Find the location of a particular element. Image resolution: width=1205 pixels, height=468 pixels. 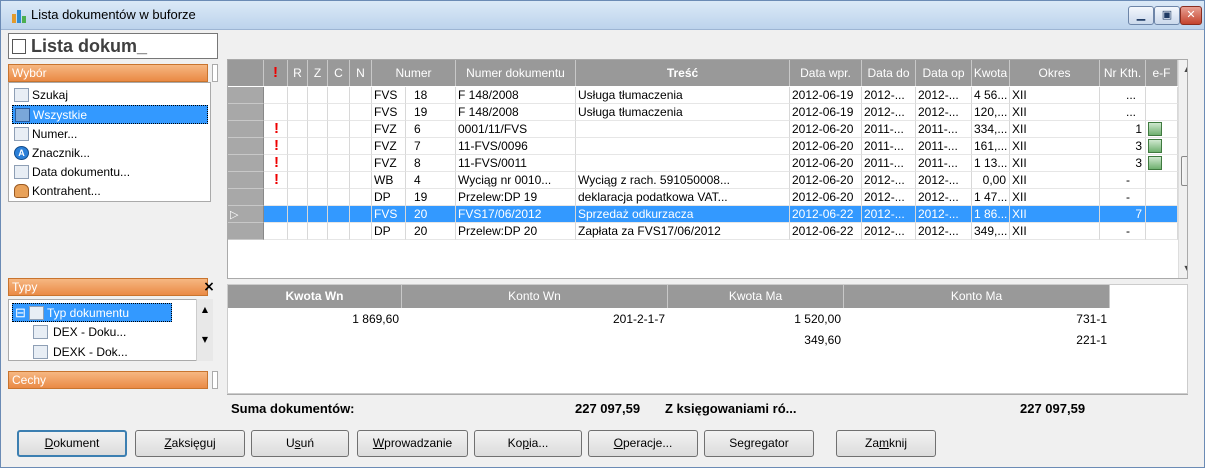

zamknij-button: Zamknij is located at coordinates (886, 443).